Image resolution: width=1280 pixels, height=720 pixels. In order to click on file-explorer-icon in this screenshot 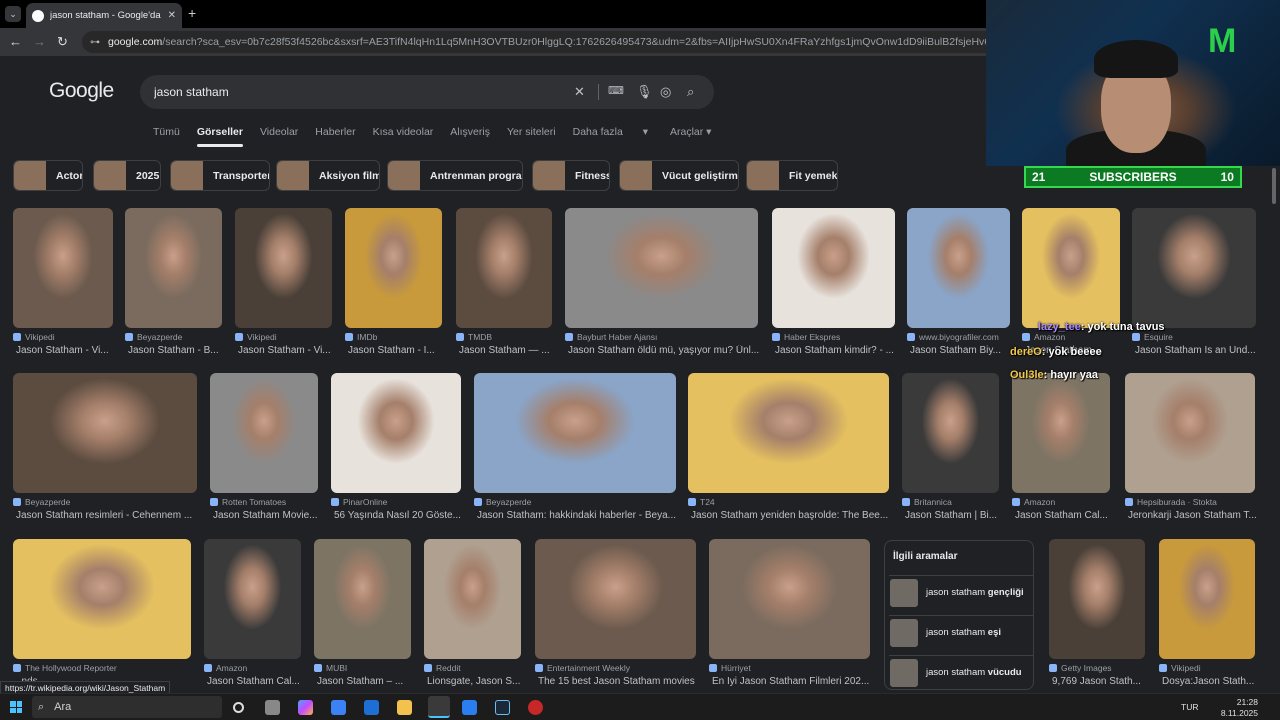, I will do `click(404, 707)`.